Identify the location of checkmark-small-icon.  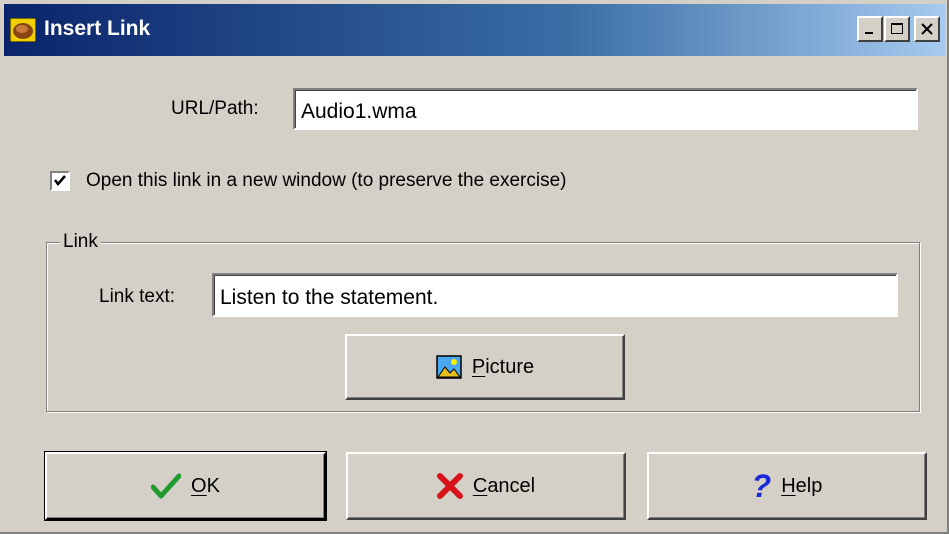
(60, 180).